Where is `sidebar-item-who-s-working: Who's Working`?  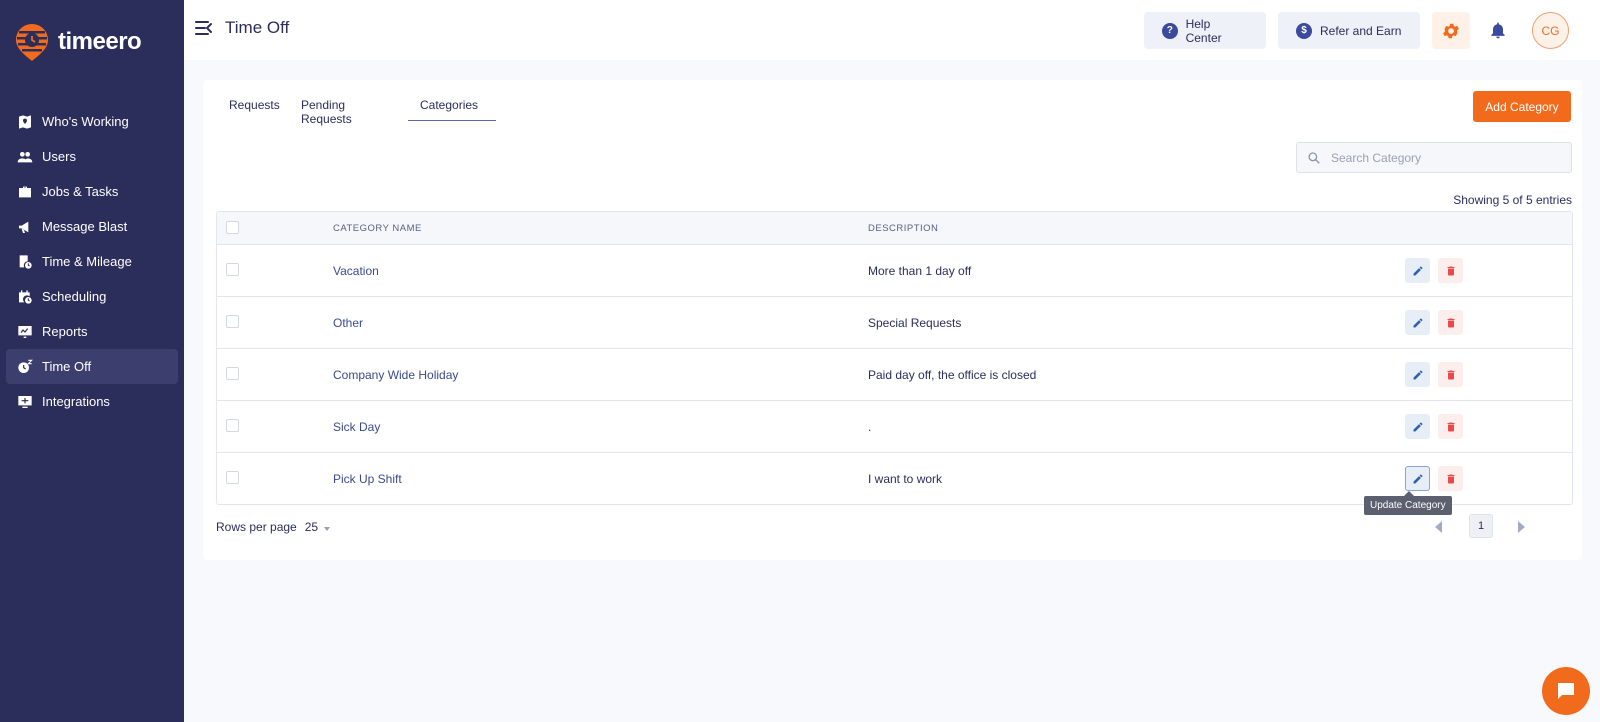
sidebar-item-who-s-working: Who's Working is located at coordinates (92, 121).